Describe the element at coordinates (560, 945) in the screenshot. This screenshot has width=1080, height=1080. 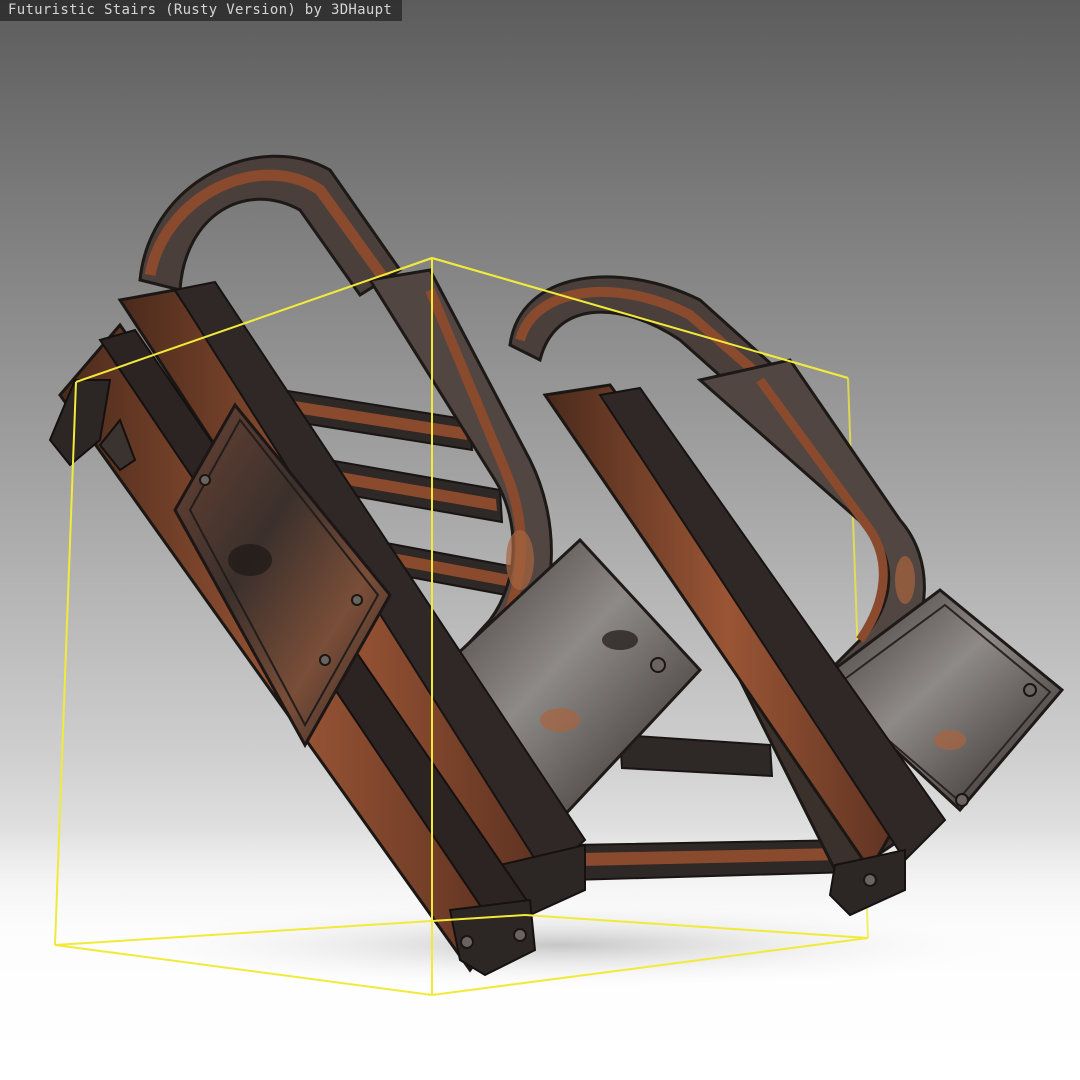
I see `ground-shadow` at that location.